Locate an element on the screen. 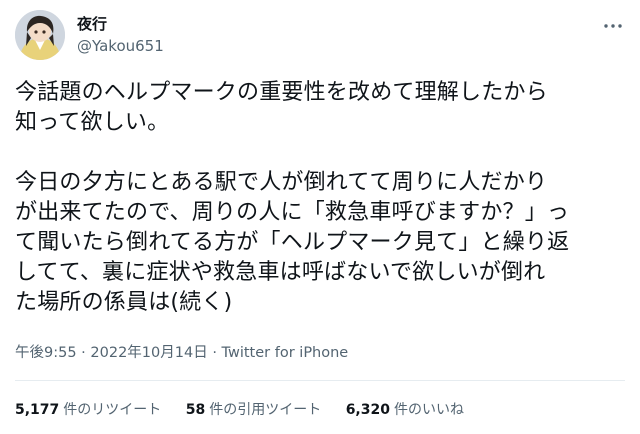 The height and width of the screenshot is (434, 640). tweet-time: 午後9:55 is located at coordinates (46, 353).